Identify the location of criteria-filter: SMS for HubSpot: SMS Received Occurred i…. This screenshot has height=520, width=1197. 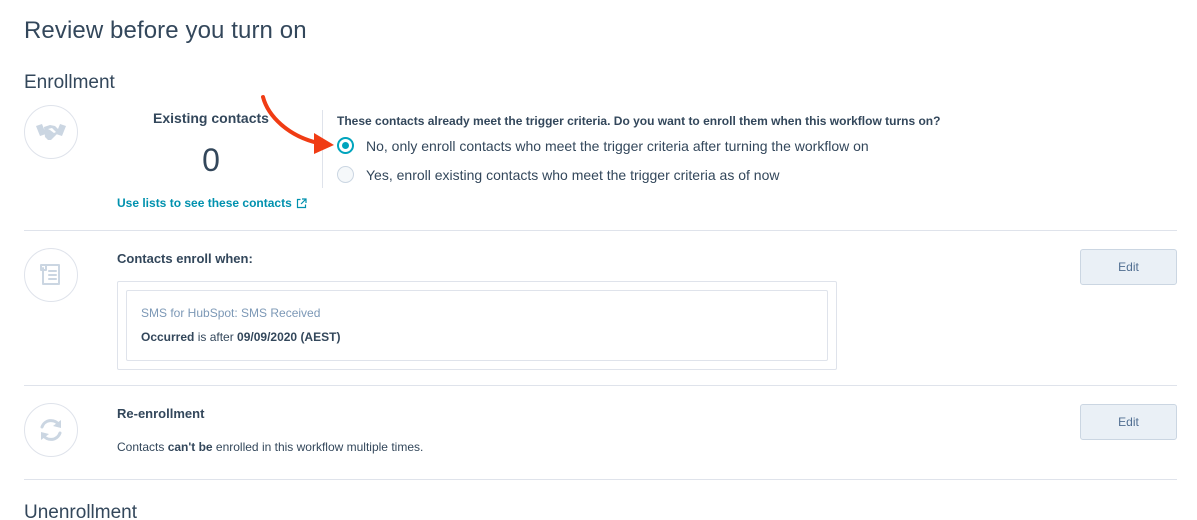
(477, 325).